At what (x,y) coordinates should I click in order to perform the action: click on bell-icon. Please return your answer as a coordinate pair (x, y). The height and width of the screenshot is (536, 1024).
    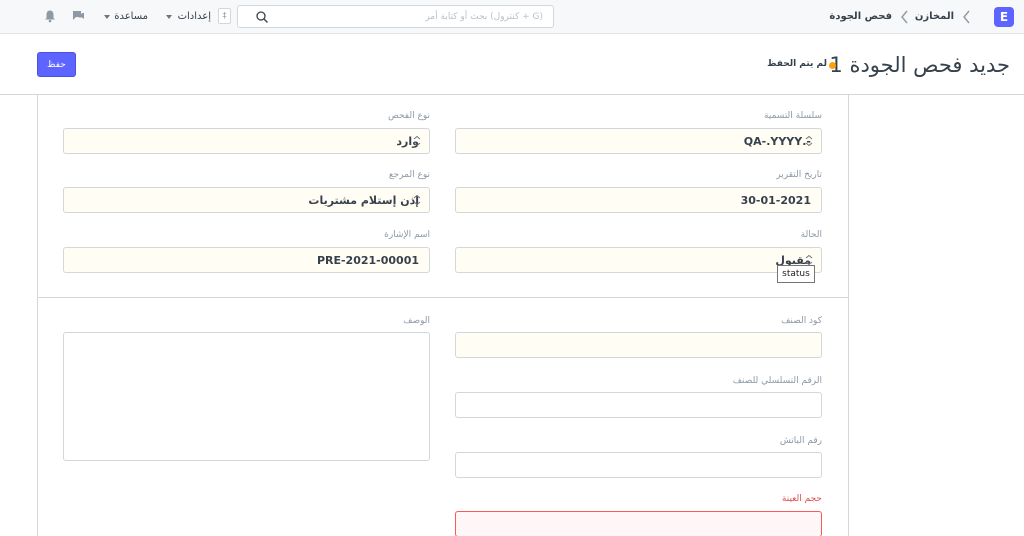
    Looking at the image, I should click on (50, 16).